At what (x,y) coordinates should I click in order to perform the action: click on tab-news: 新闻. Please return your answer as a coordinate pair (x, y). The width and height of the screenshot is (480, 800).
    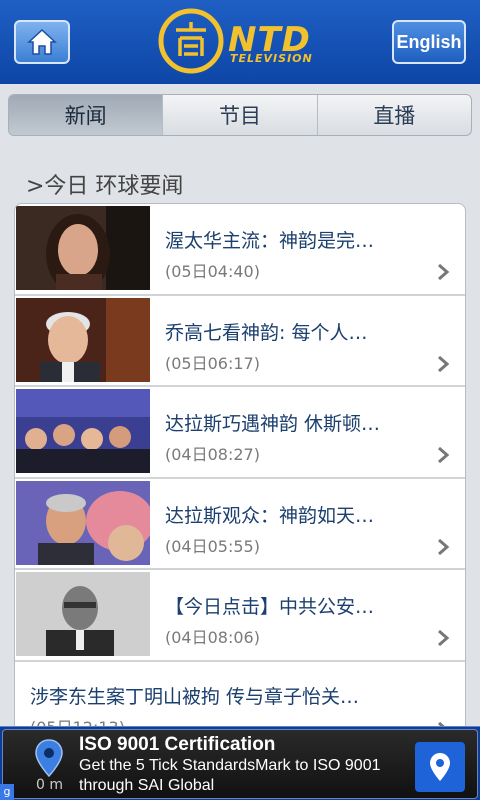
    Looking at the image, I should click on (86, 115).